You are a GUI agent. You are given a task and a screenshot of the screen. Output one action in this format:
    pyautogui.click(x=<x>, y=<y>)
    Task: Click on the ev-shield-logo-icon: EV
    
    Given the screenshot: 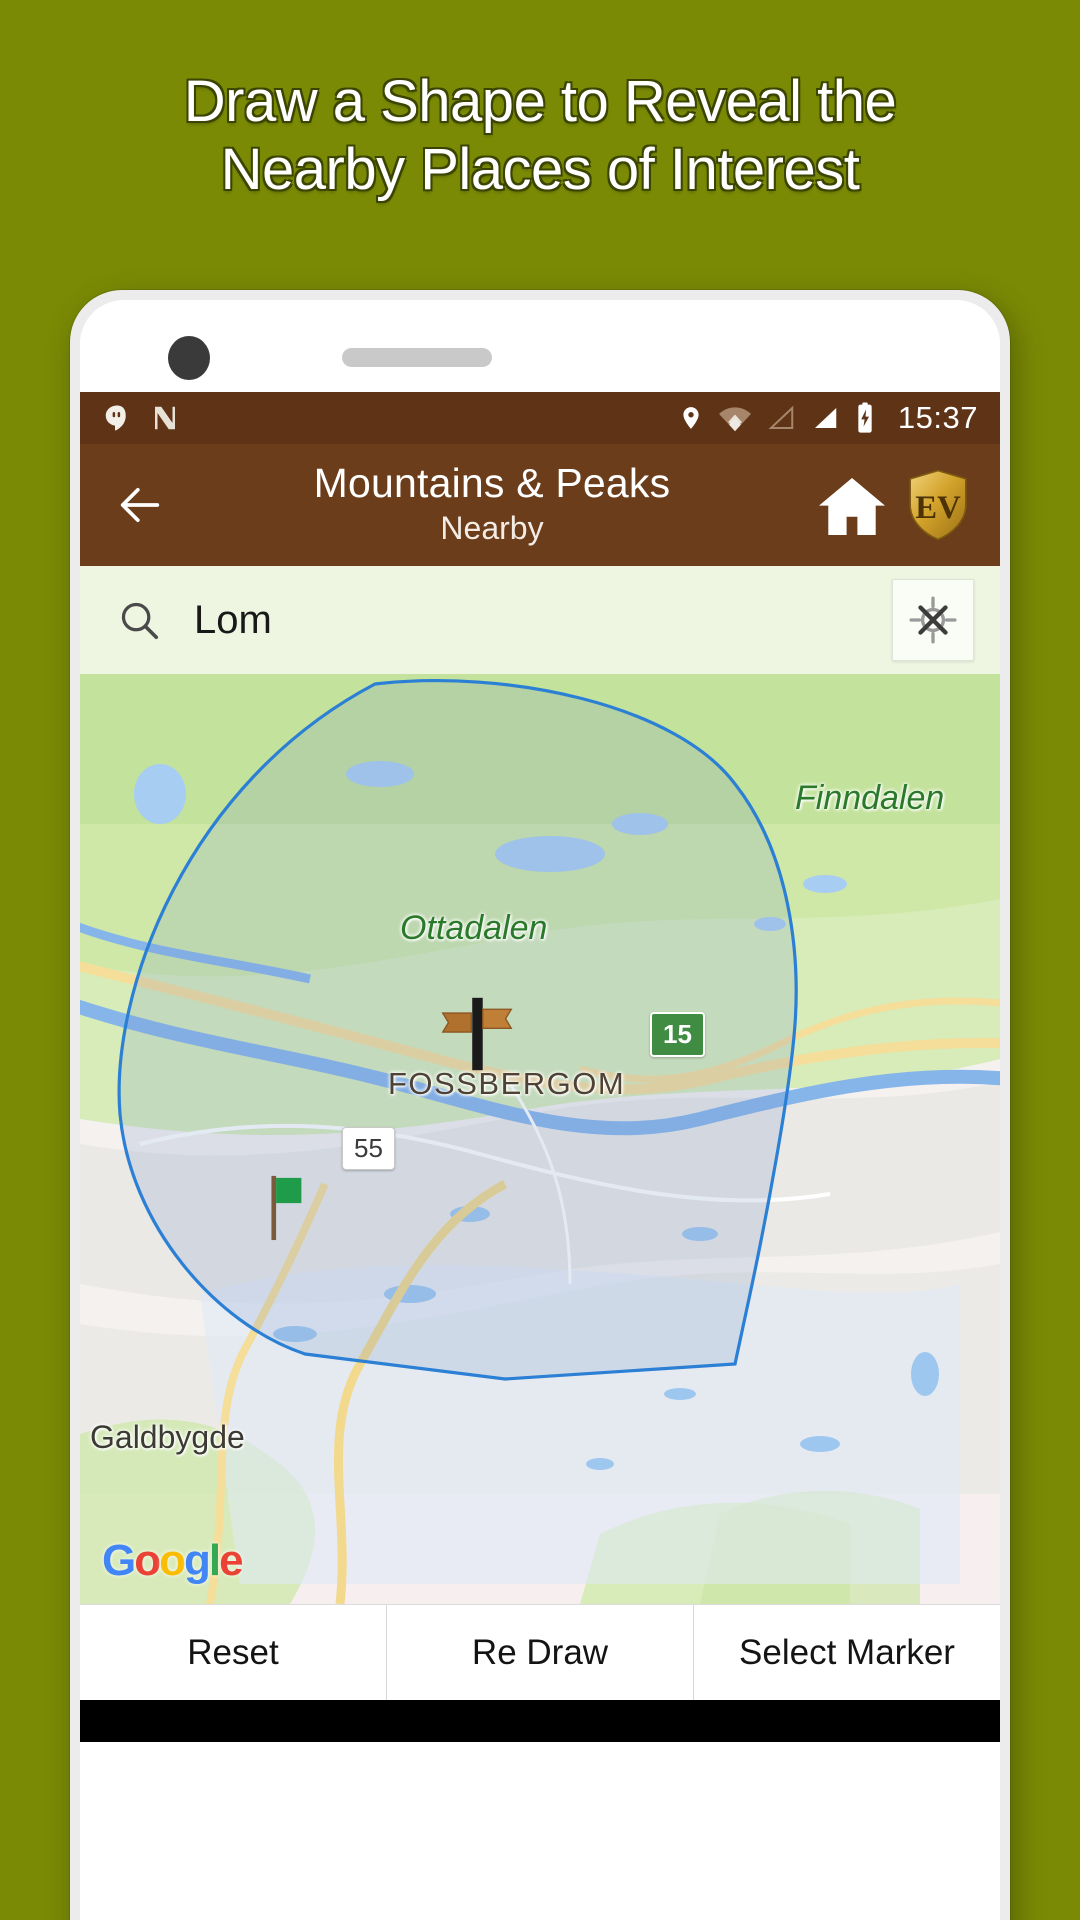 What is the action you would take?
    pyautogui.click(x=938, y=505)
    